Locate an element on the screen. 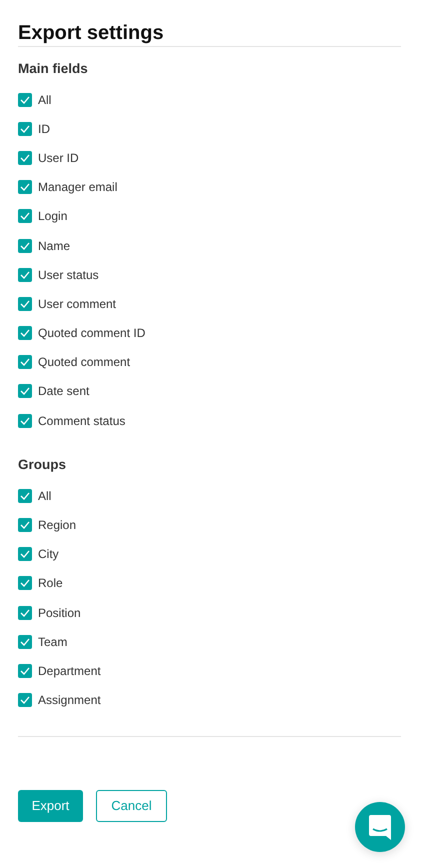  checkbox-label: City is located at coordinates (48, 554).